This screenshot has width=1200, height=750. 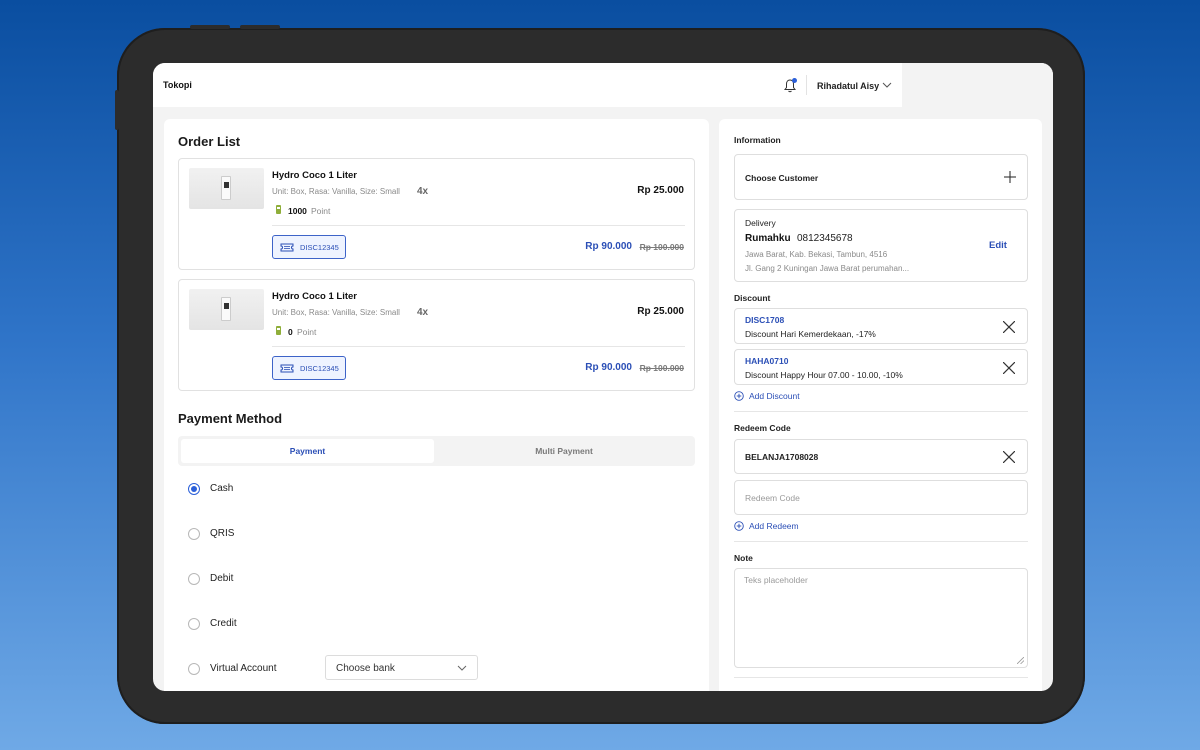 I want to click on delivery-name: Rumahku, so click(x=768, y=238).